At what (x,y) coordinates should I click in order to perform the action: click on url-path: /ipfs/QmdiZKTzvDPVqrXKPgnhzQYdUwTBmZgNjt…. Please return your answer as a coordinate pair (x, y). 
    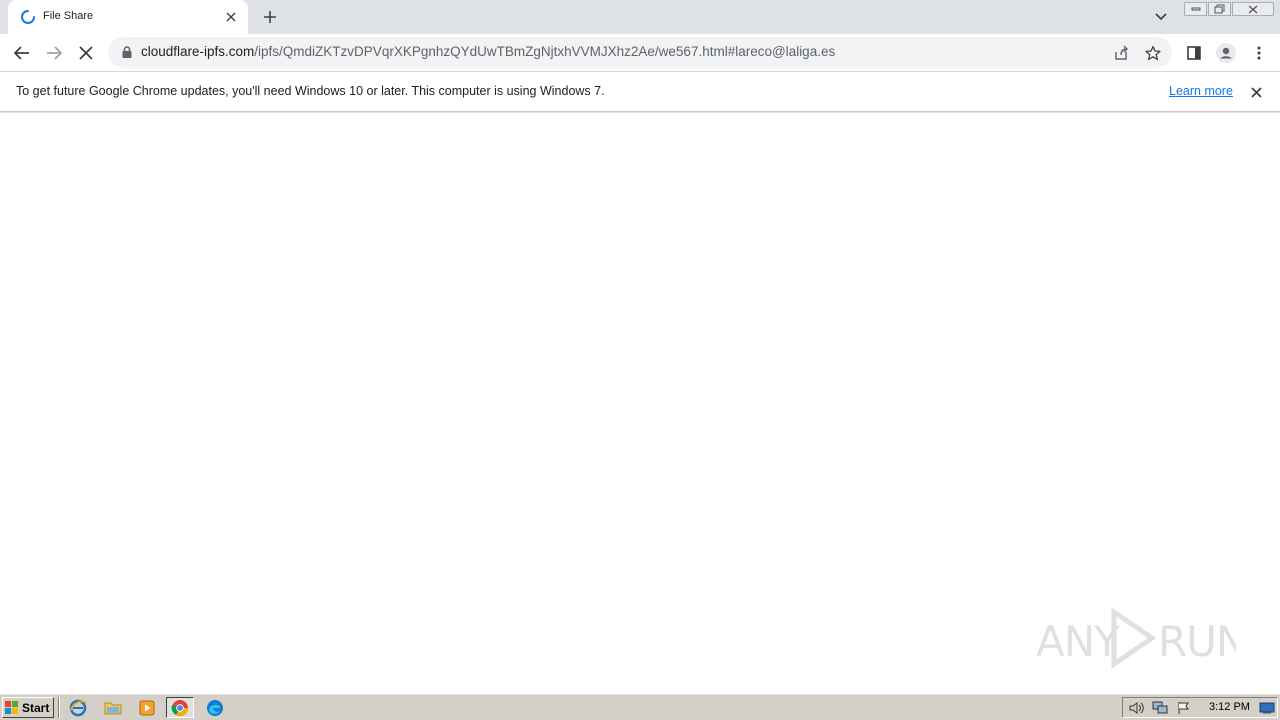
    Looking at the image, I should click on (545, 51).